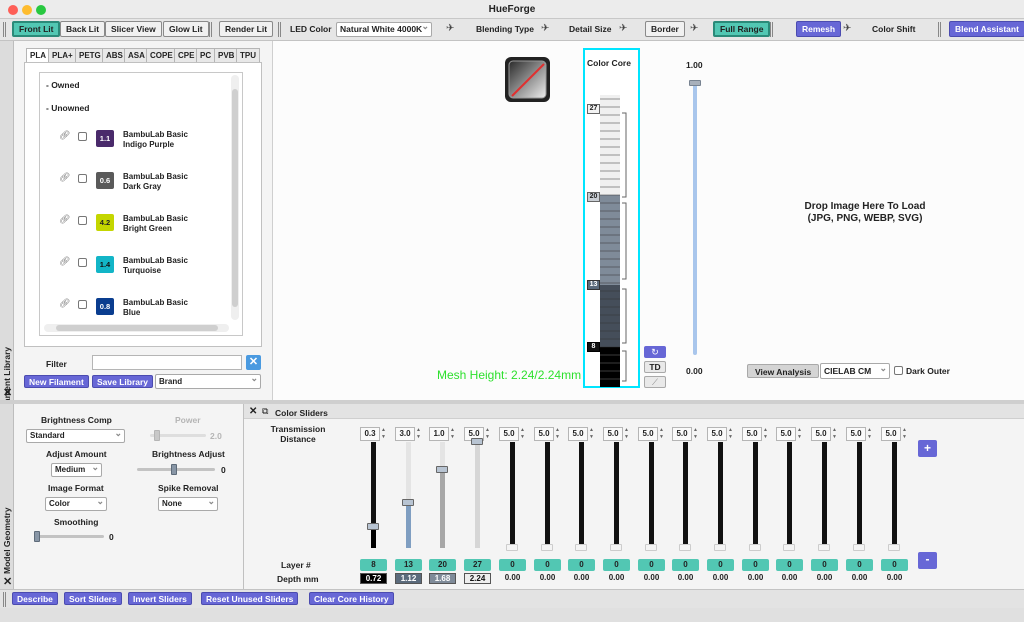 The height and width of the screenshot is (622, 1024). What do you see at coordinates (136, 328) in the screenshot?
I see `horizontal-scrollbar` at bounding box center [136, 328].